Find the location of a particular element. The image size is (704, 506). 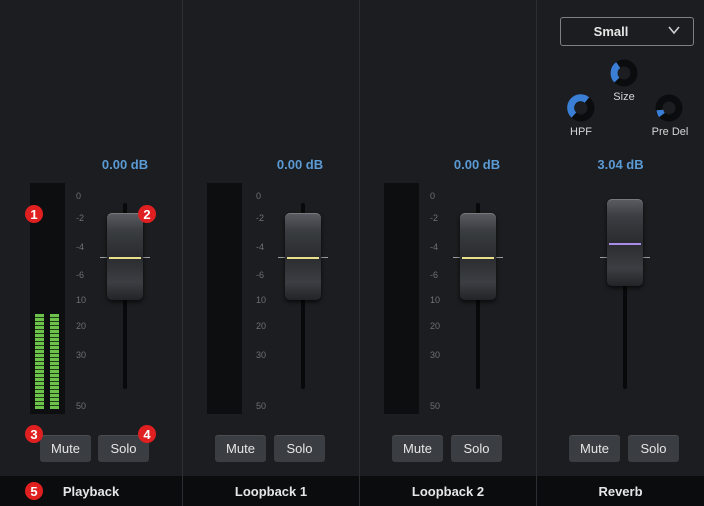

size-knob-label: Size is located at coordinates (624, 97).